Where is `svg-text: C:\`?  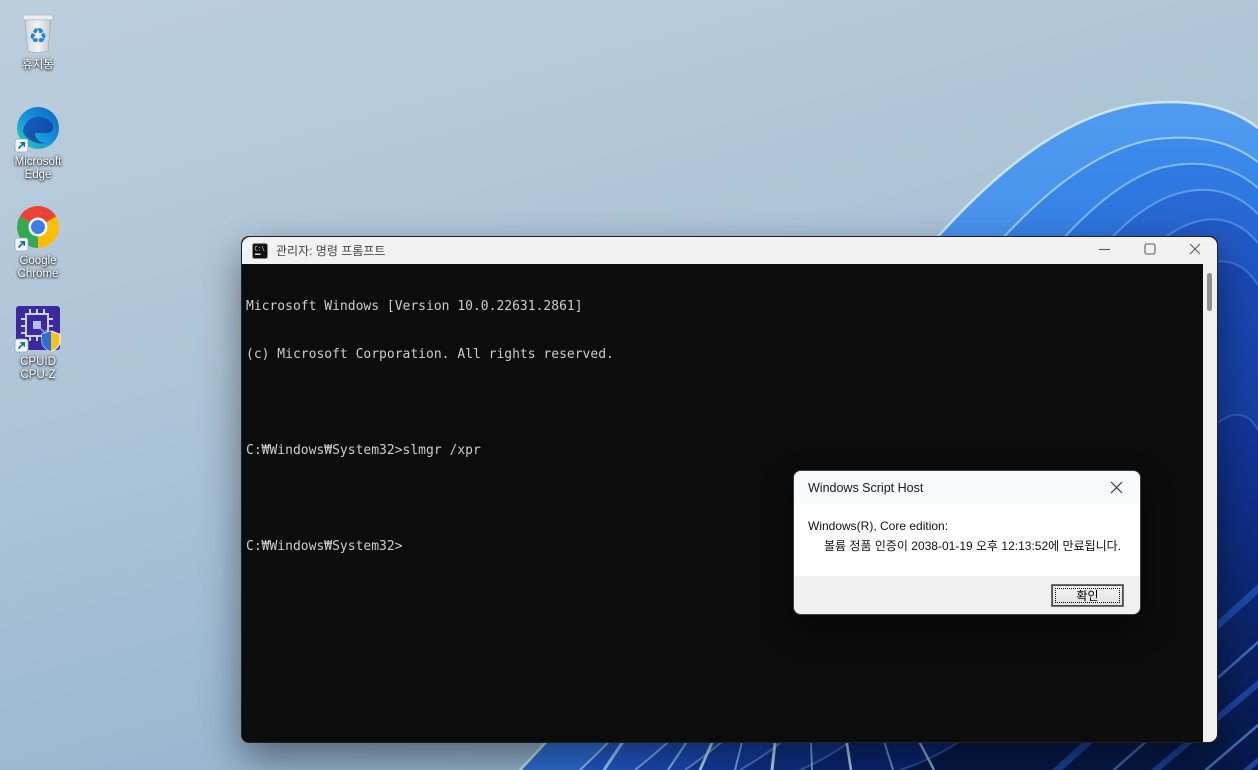
svg-text: C:\ is located at coordinates (259, 249).